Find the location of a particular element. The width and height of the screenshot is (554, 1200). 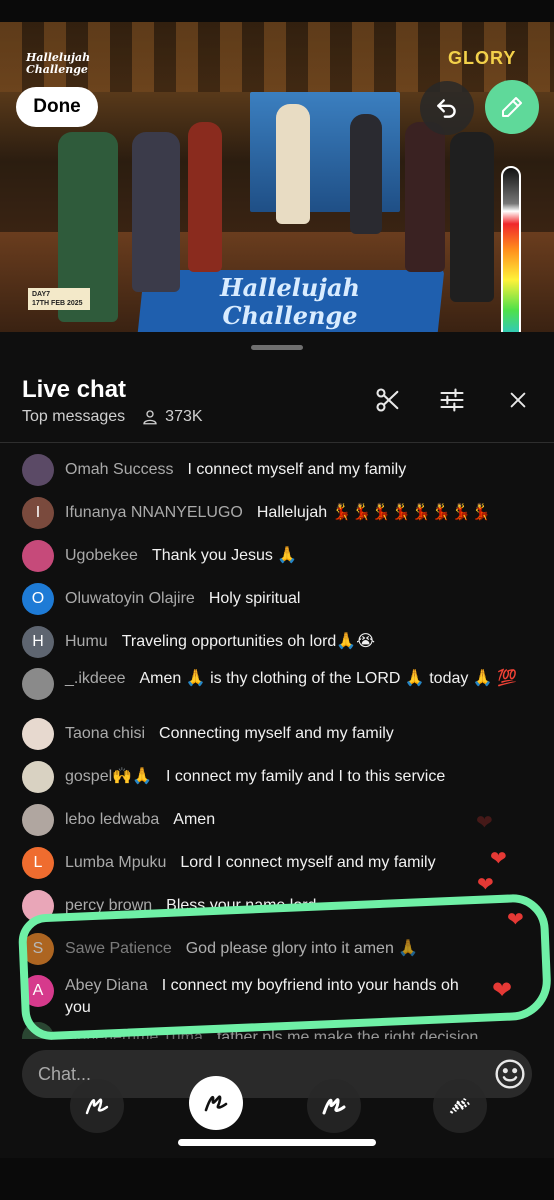

message-author: Ifunanya NNANYELUGO is located at coordinates (154, 512).